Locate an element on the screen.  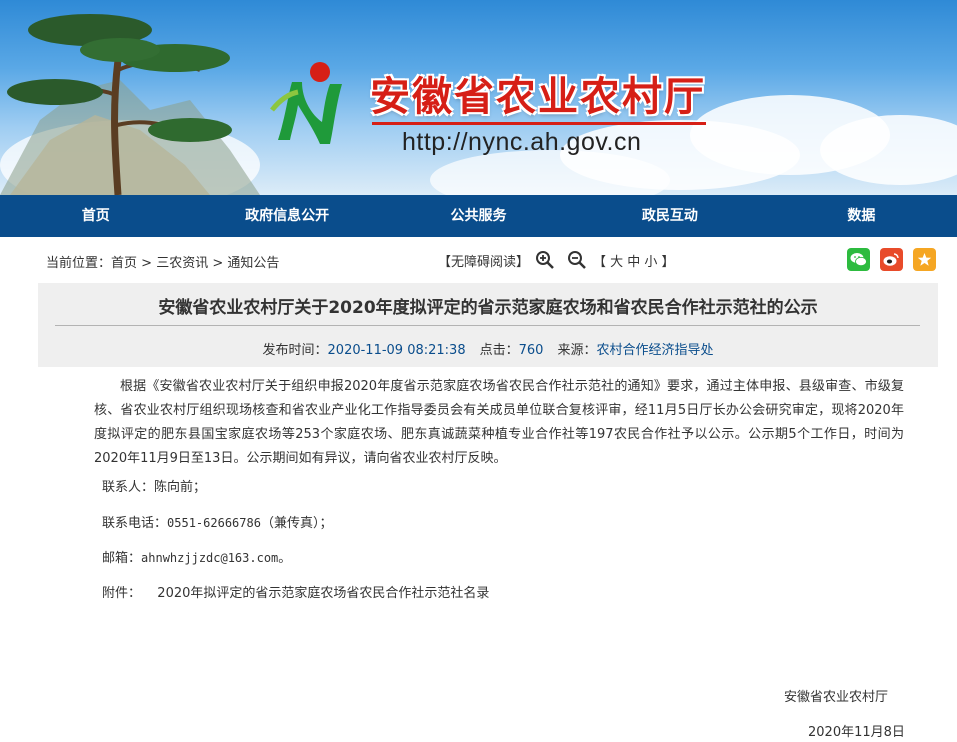
phone-line: 联系电话：0551-62666786（兼传真）； is located at coordinates (217, 521).